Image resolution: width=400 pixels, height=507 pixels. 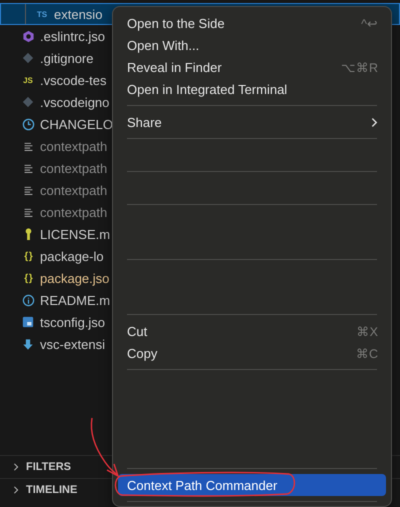 What do you see at coordinates (28, 80) in the screenshot?
I see `file-type-icon: JS` at bounding box center [28, 80].